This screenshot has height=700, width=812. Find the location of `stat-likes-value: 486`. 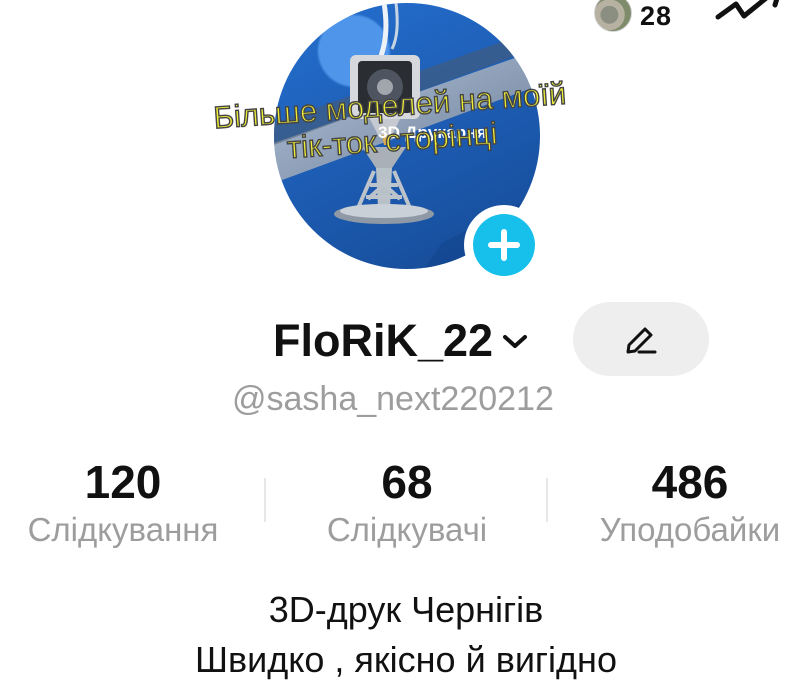

stat-likes-value: 486 is located at coordinates (690, 482).